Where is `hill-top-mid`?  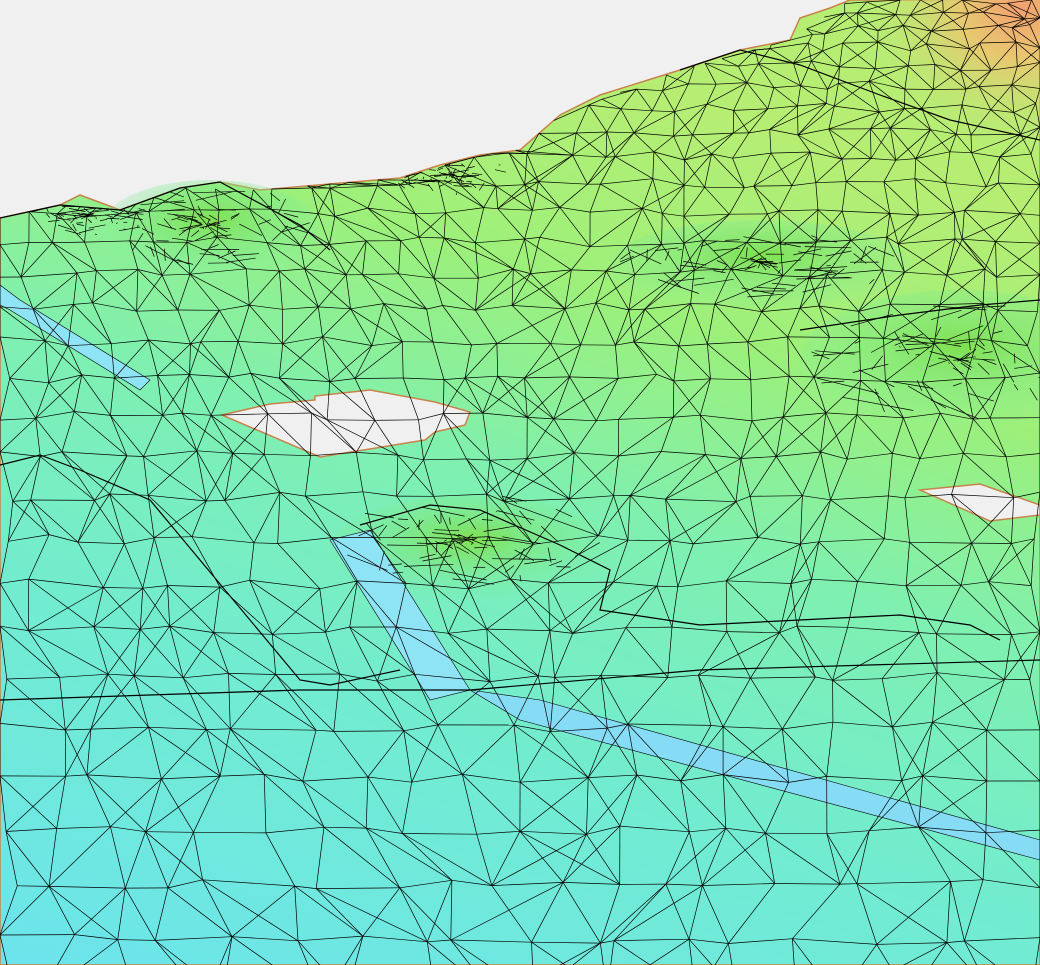
hill-top-mid is located at coordinates (760, 265).